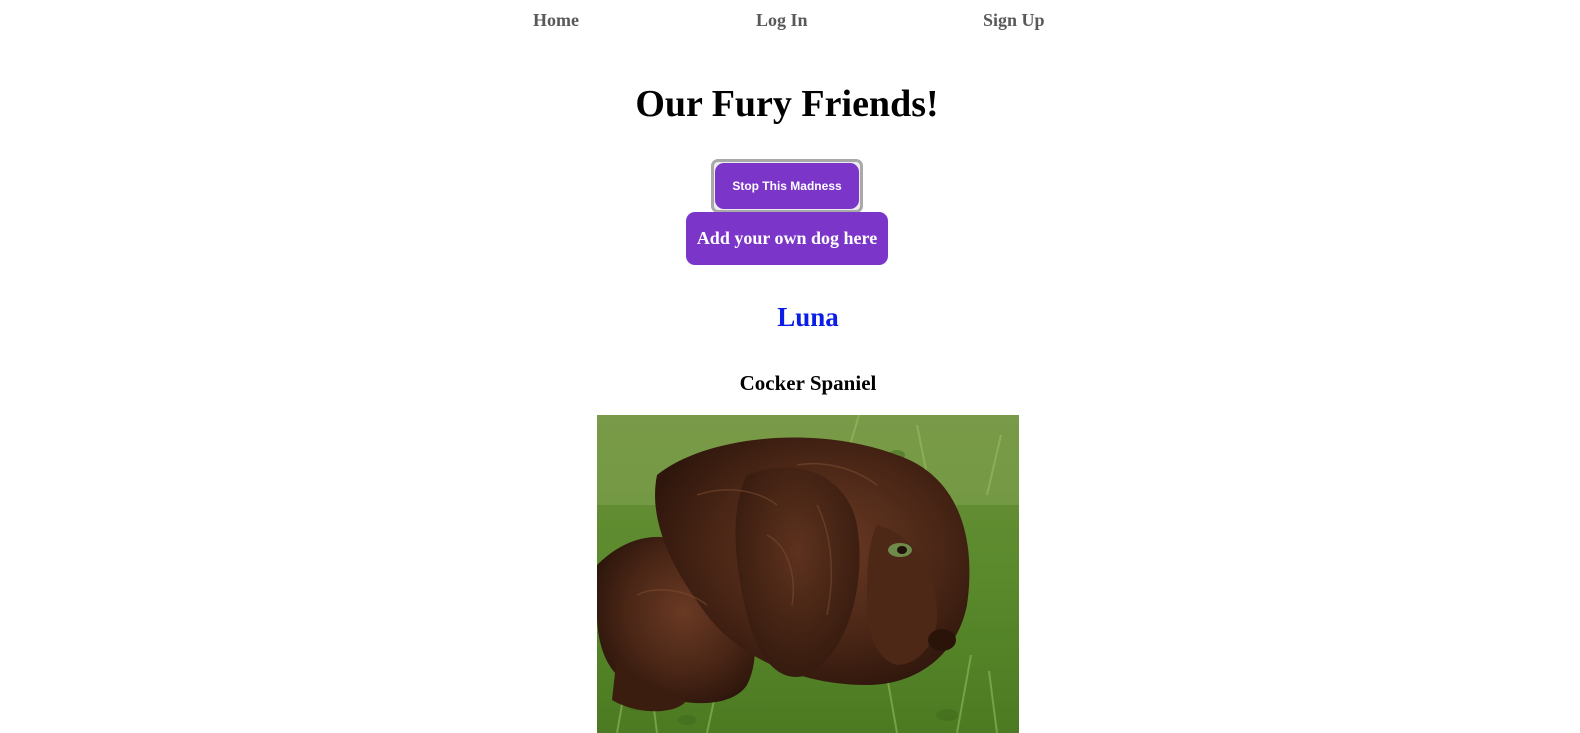 This screenshot has height=733, width=1580. Describe the element at coordinates (787, 238) in the screenshot. I see `add-dog-button: Add your own dog here` at that location.